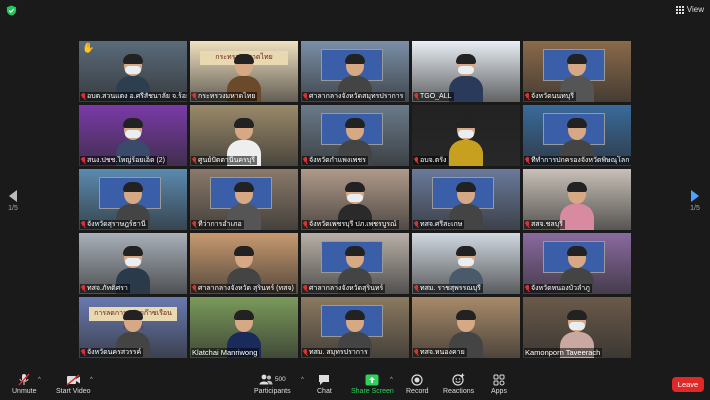 This screenshot has height=400, width=710. I want to click on apps-button: Apps, so click(499, 384).